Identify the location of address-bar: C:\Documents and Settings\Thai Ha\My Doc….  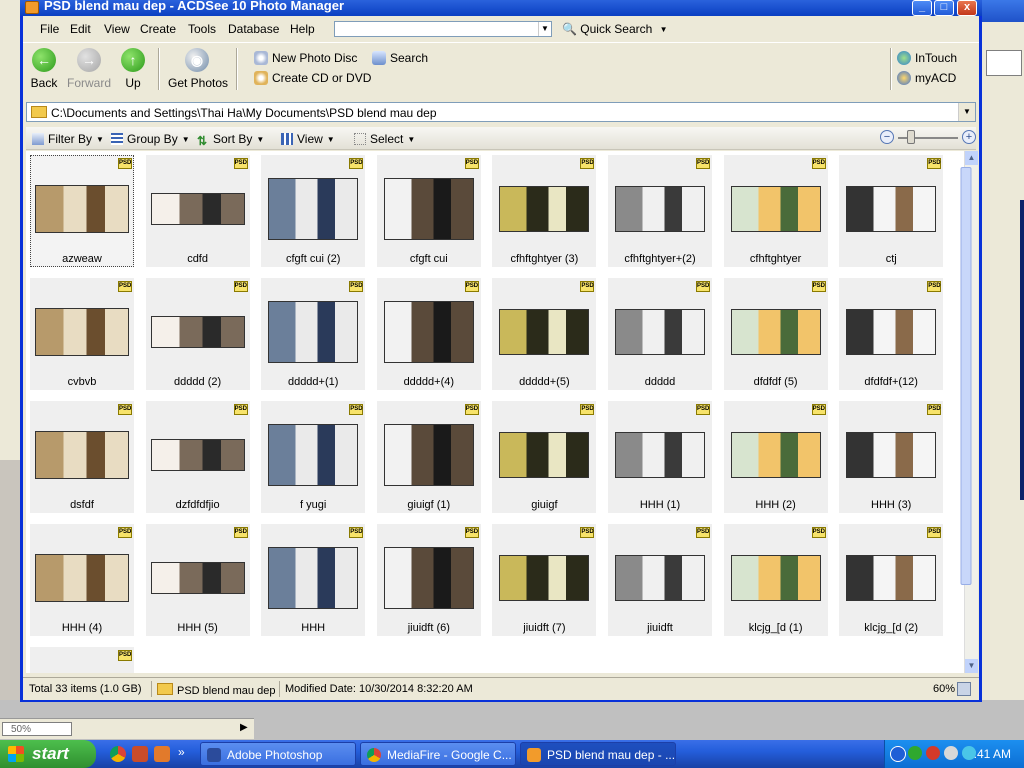
(501, 112).